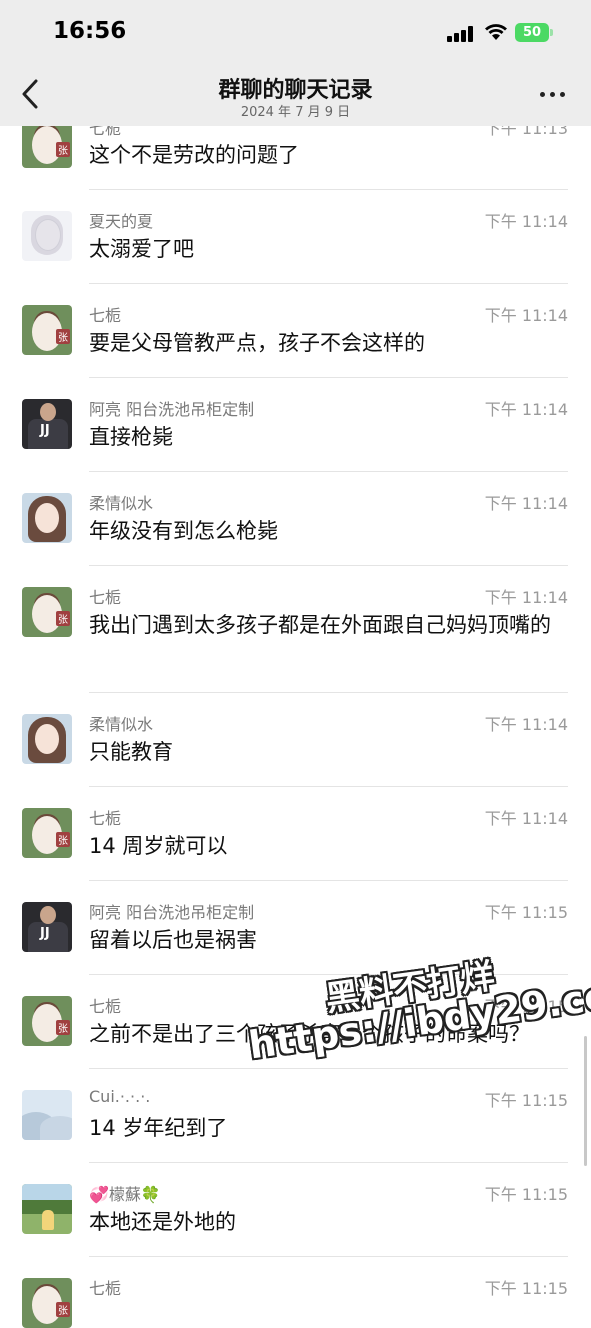 Image resolution: width=591 pixels, height=1328 pixels. What do you see at coordinates (141, 249) in the screenshot?
I see `message-text: 太溺爱了吧` at bounding box center [141, 249].